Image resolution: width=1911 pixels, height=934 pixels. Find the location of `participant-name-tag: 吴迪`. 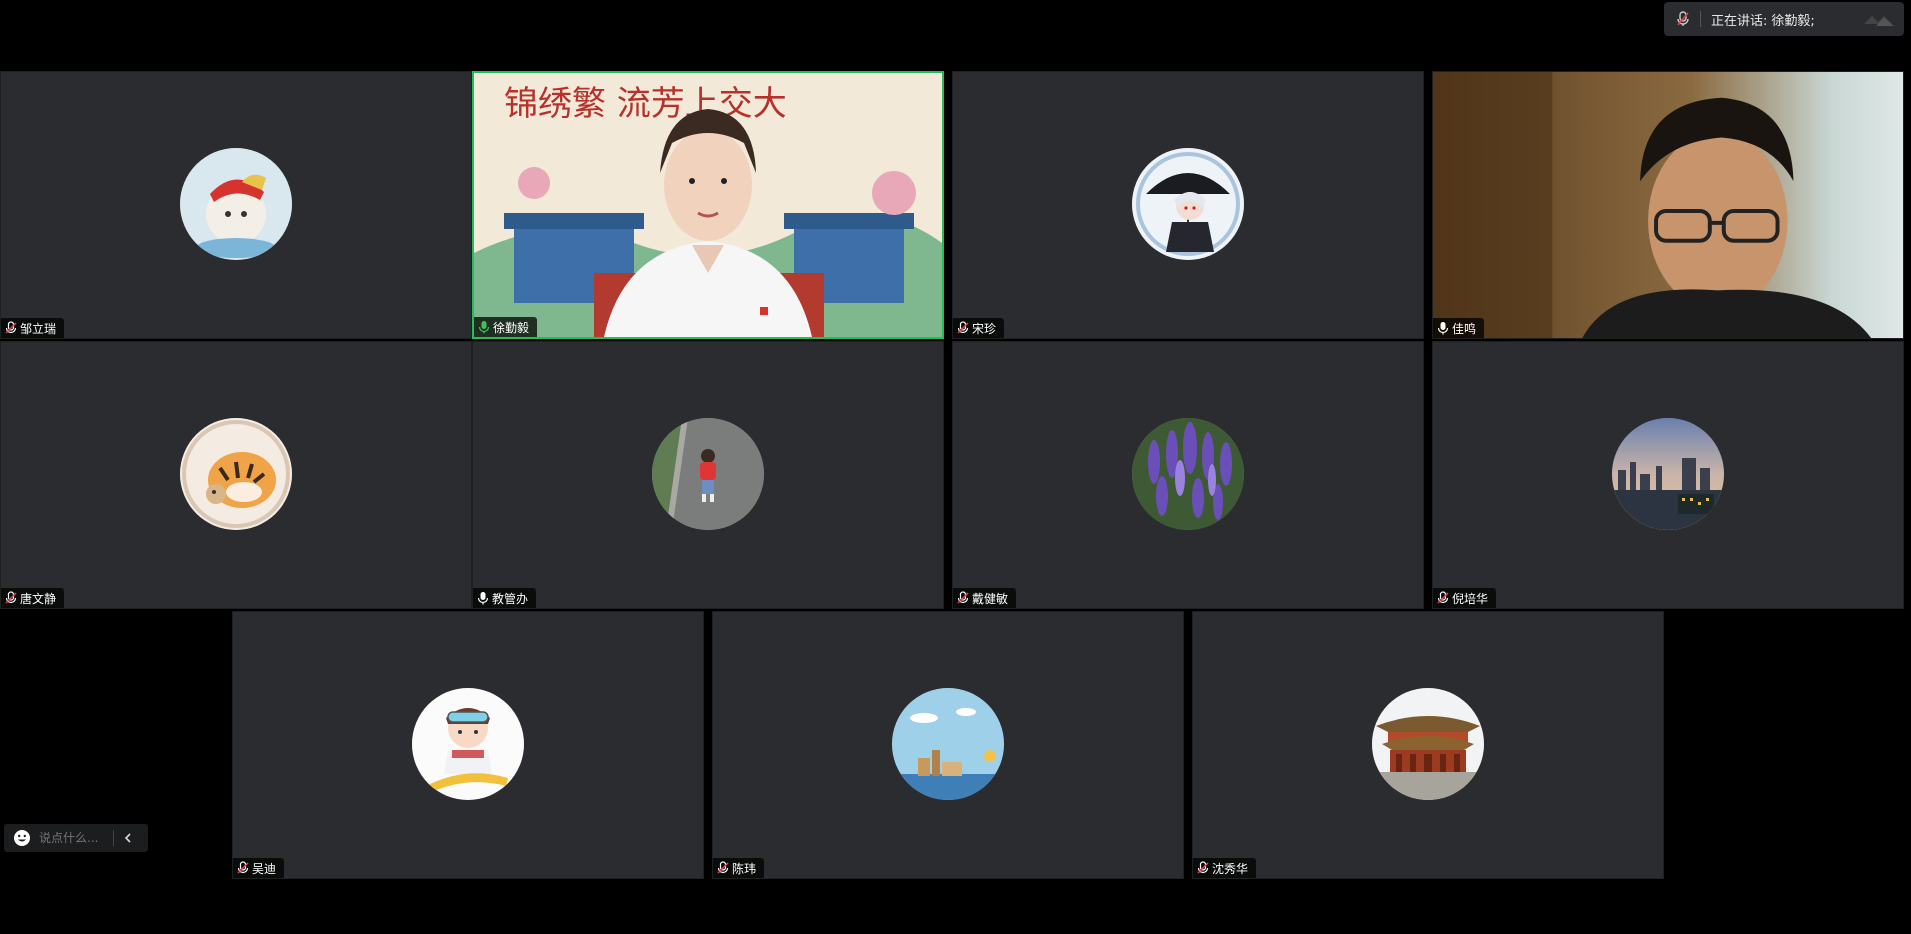

participant-name-tag: 吴迪 is located at coordinates (259, 868).